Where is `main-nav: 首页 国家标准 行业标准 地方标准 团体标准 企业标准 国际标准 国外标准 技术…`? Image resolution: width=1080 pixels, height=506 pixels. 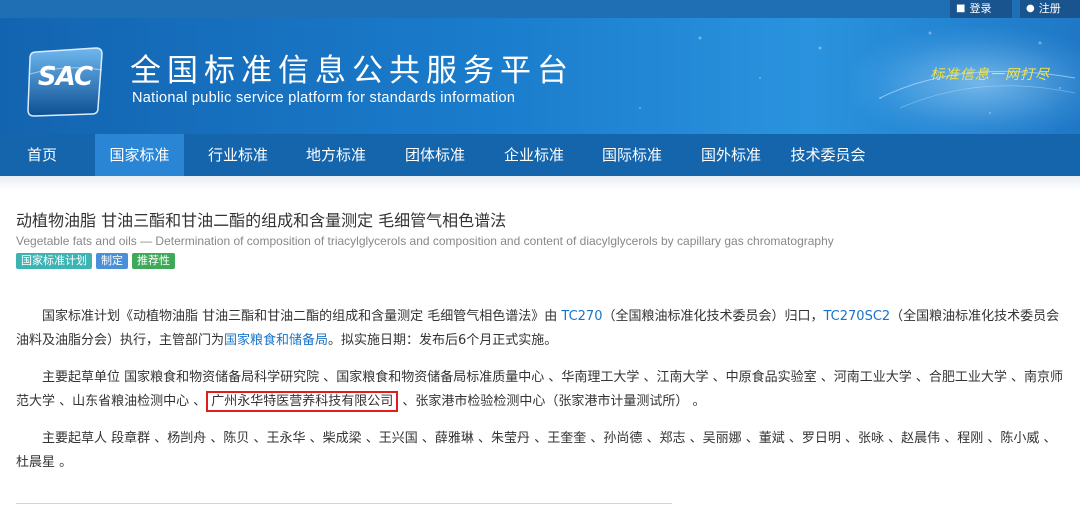
main-nav: 首页 国家标准 行业标准 地方标准 团体标准 企业标准 国际标准 国外标准 技术… is located at coordinates (540, 155).